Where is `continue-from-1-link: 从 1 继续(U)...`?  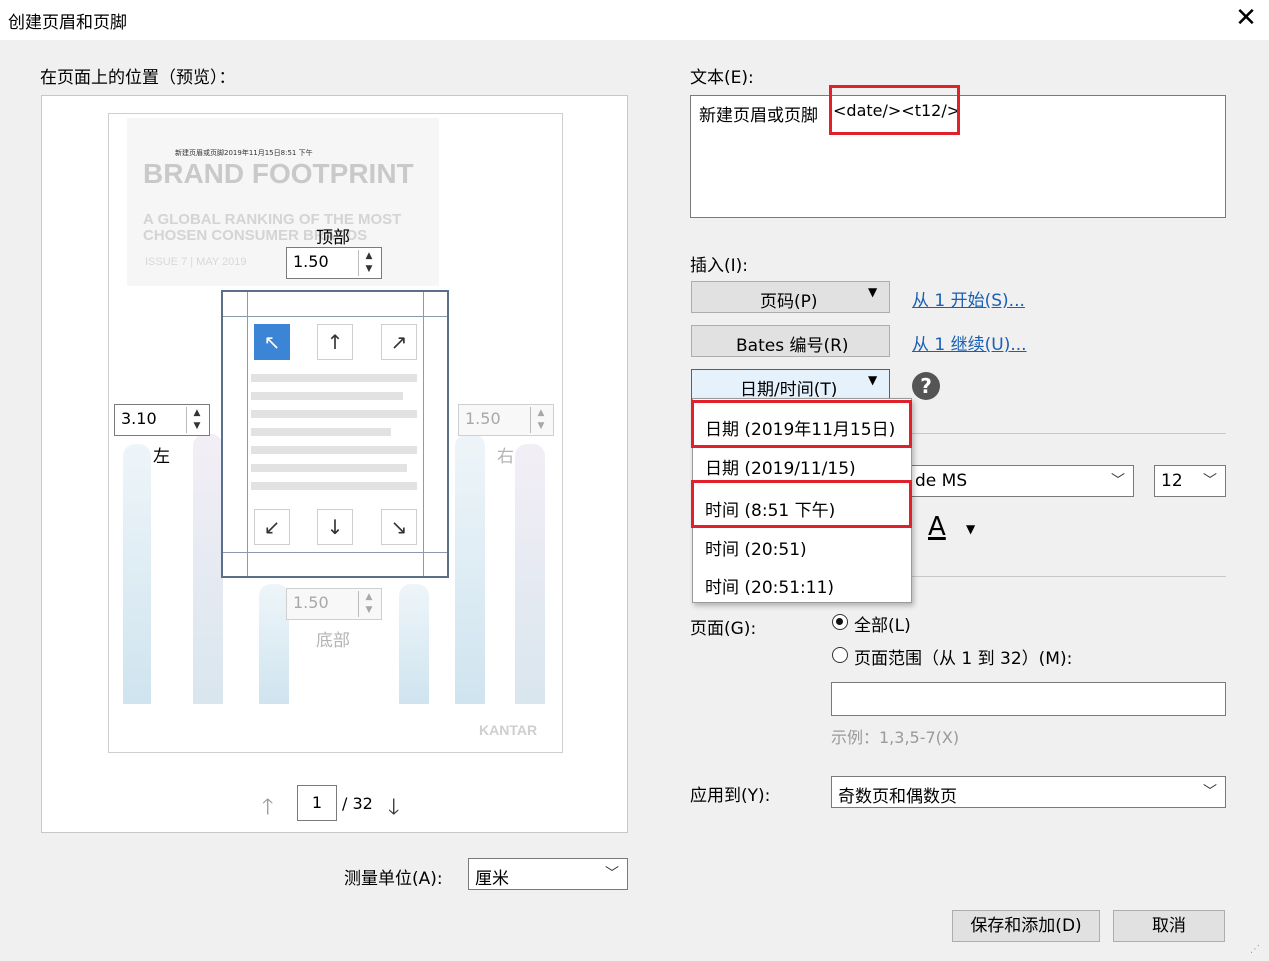 continue-from-1-link: 从 1 继续(U)... is located at coordinates (969, 342).